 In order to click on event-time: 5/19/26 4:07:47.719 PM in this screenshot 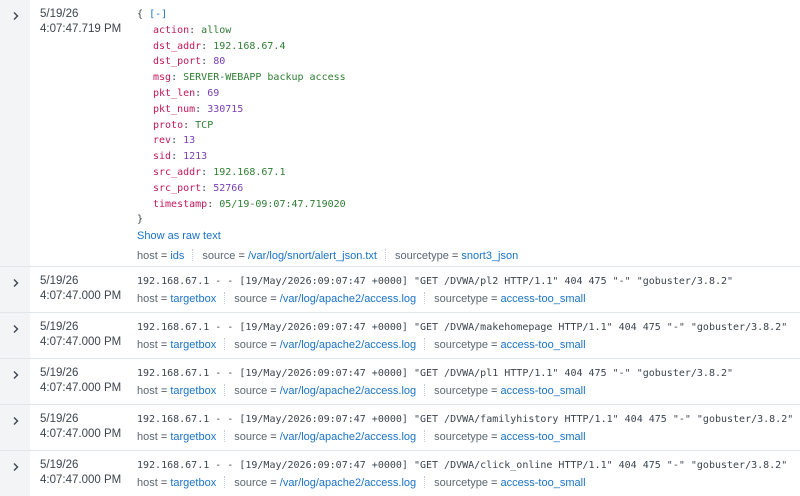, I will do `click(83, 133)`.